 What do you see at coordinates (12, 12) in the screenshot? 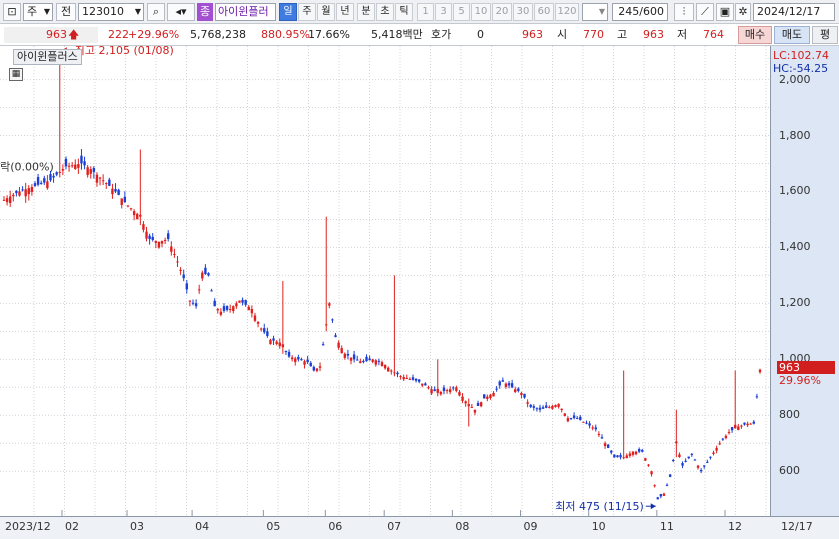
I see `window-icon: ⊡` at bounding box center [12, 12].